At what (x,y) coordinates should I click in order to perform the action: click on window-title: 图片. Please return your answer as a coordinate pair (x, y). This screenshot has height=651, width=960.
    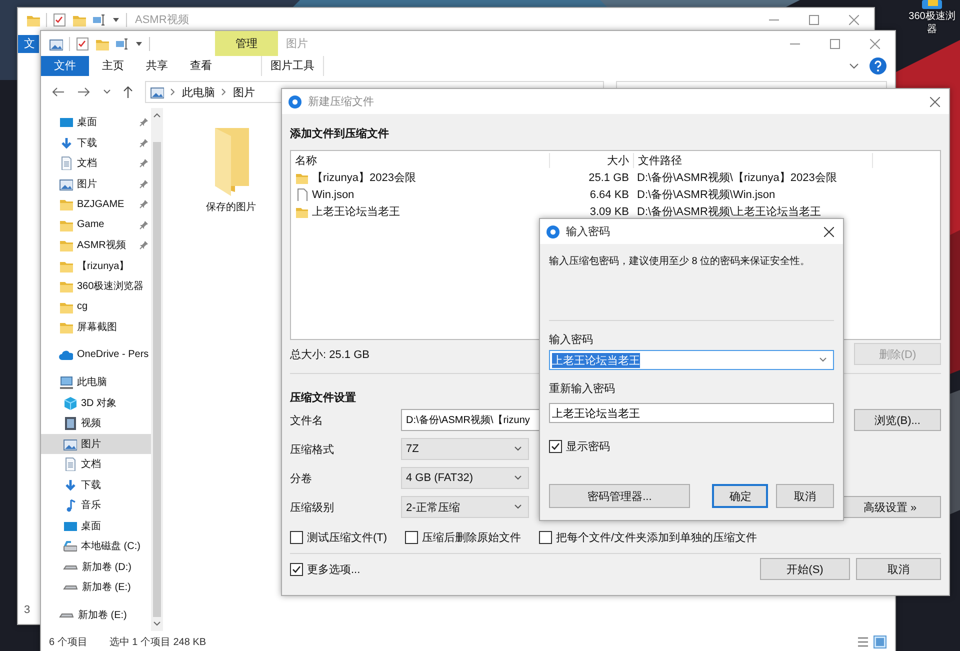
    Looking at the image, I should click on (297, 44).